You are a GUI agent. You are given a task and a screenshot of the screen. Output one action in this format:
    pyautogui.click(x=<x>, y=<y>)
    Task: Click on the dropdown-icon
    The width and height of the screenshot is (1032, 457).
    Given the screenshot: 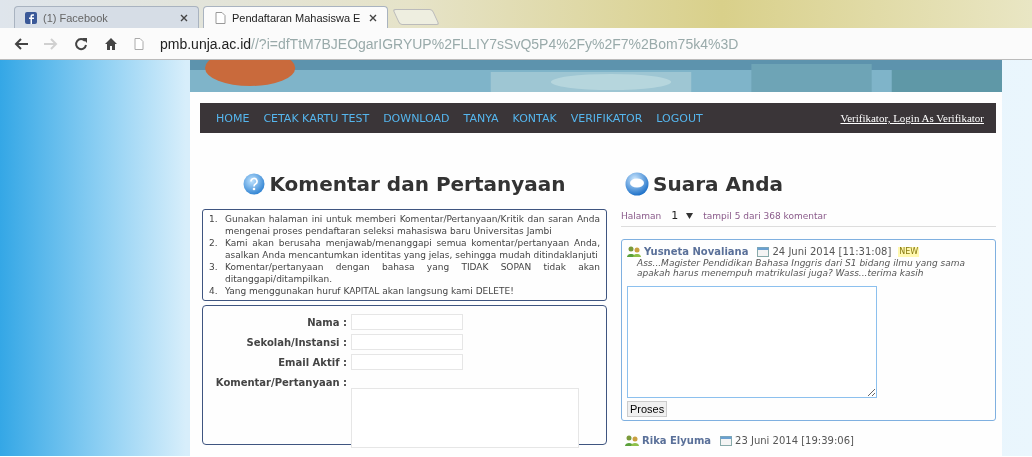 What is the action you would take?
    pyautogui.click(x=690, y=215)
    